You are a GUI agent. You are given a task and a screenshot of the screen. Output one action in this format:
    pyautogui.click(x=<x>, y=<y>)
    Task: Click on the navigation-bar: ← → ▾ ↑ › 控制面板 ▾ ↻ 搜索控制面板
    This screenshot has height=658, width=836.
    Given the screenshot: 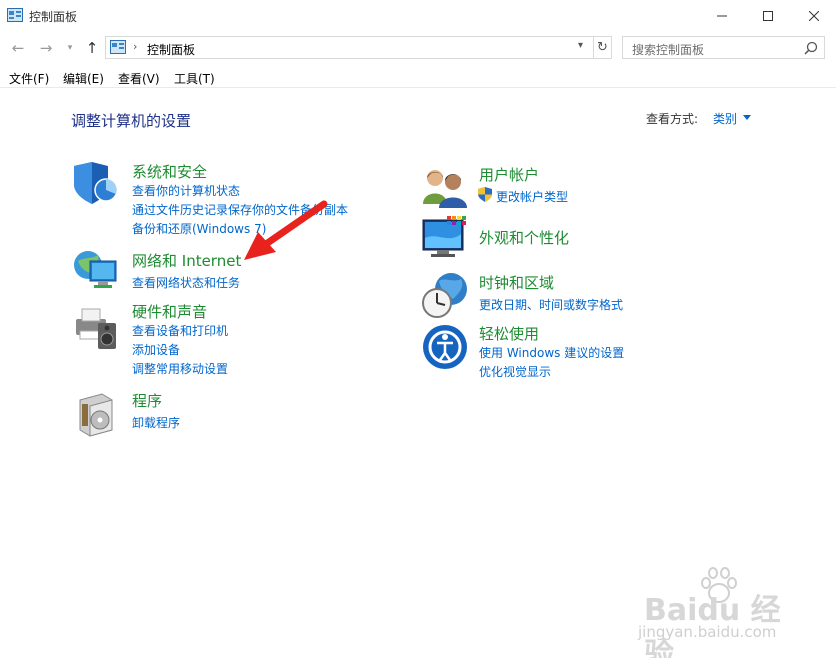 What is the action you would take?
    pyautogui.click(x=418, y=48)
    